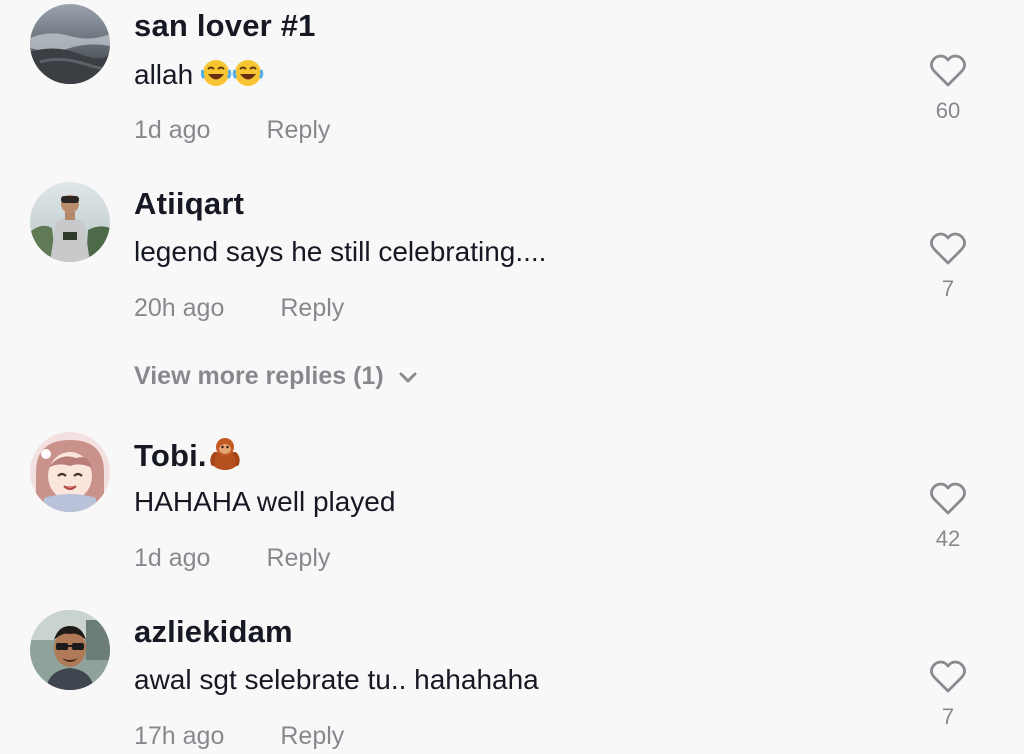  What do you see at coordinates (239, 308) in the screenshot?
I see `comment-meta: 20h ago Reply` at bounding box center [239, 308].